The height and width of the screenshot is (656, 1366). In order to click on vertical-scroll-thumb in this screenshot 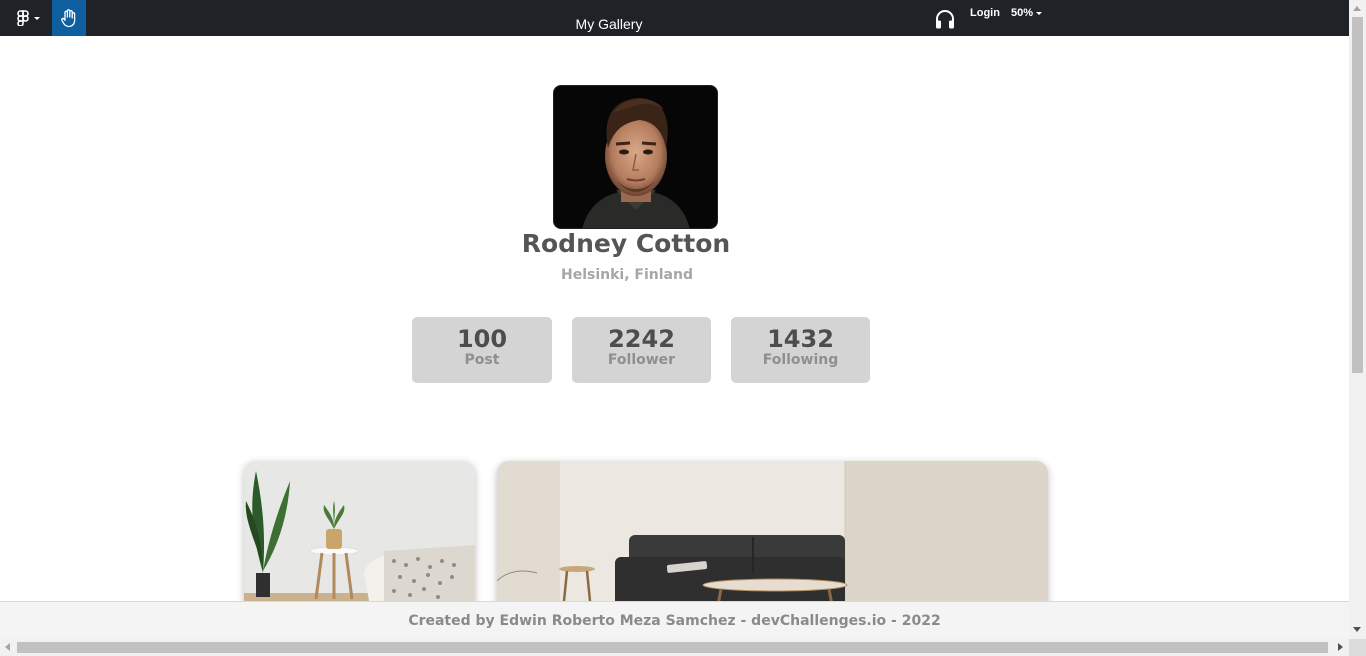, I will do `click(1357, 195)`.